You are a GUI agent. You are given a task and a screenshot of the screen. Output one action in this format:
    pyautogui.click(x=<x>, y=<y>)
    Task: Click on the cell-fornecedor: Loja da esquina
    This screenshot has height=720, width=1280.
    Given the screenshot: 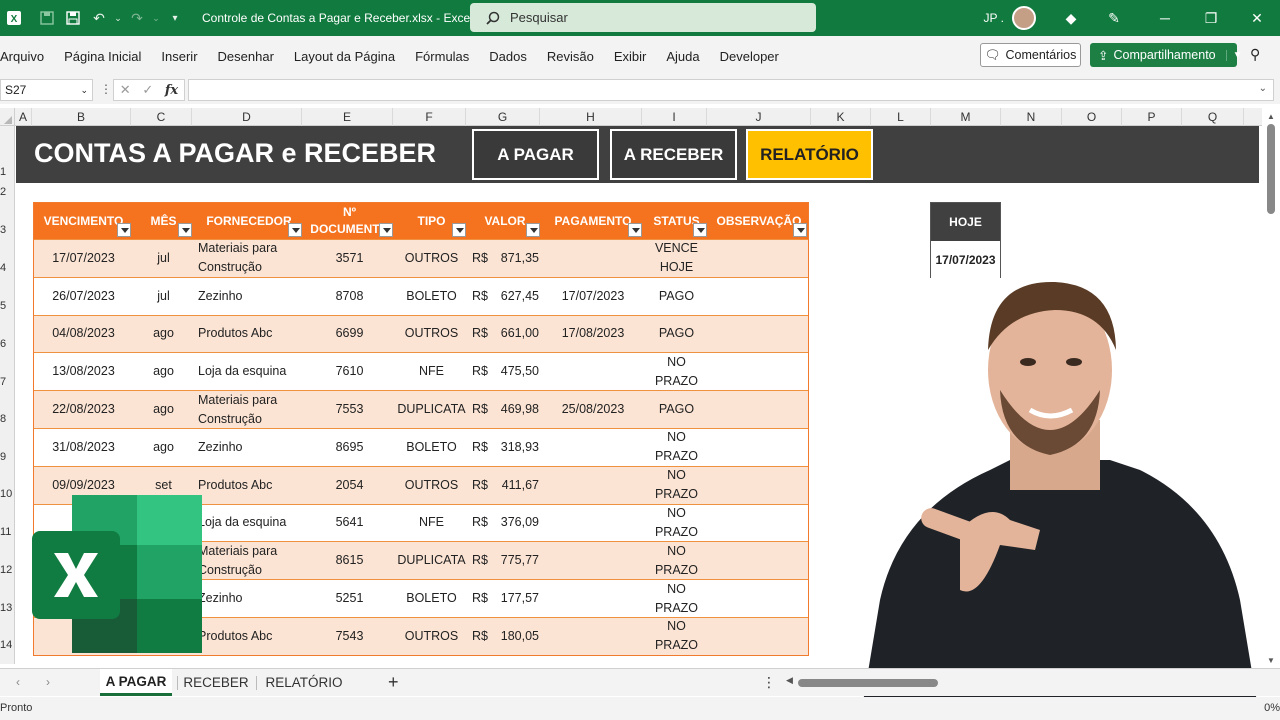 What is the action you would take?
    pyautogui.click(x=251, y=523)
    